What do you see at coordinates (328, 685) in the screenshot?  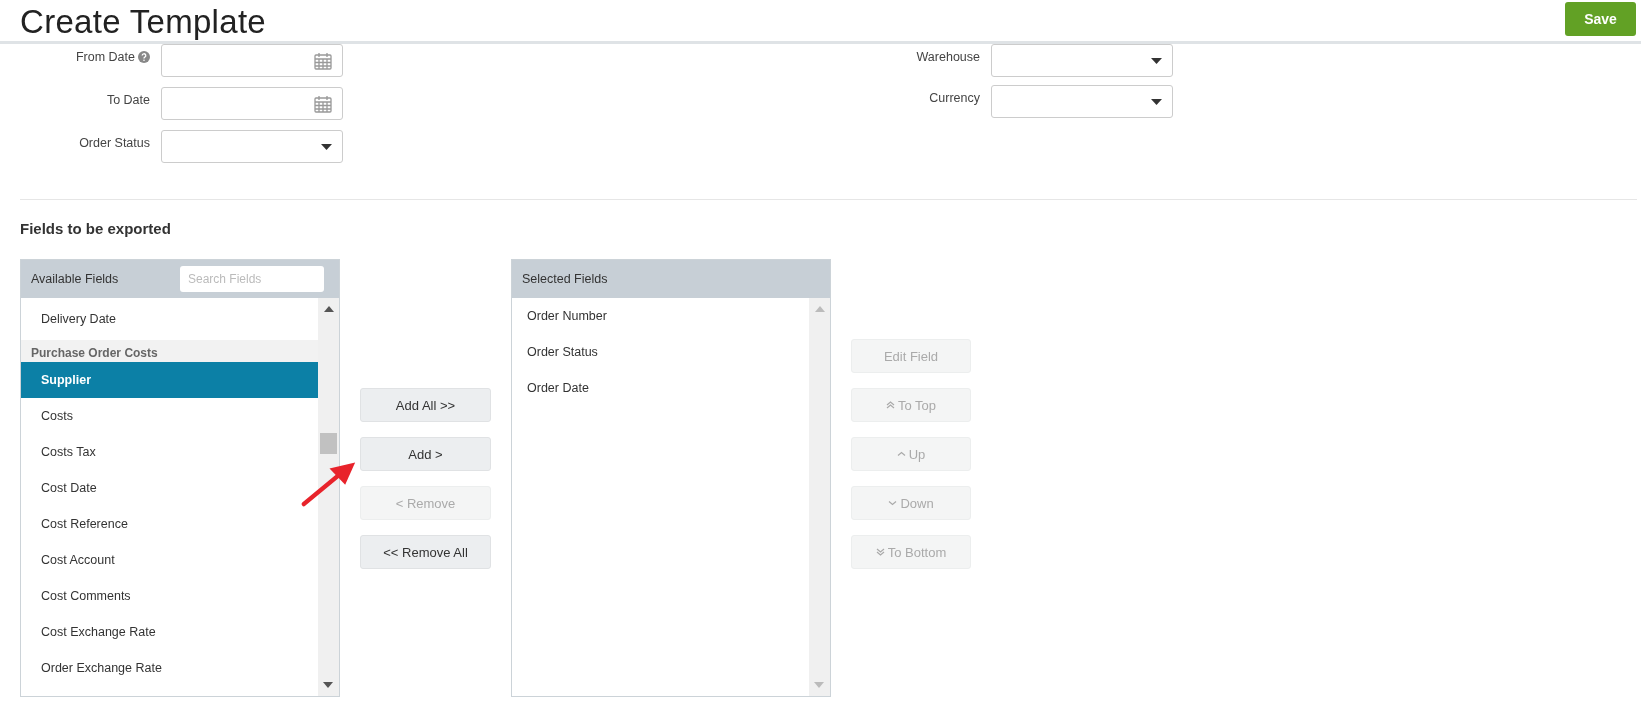 I see `scroll-down-icon` at bounding box center [328, 685].